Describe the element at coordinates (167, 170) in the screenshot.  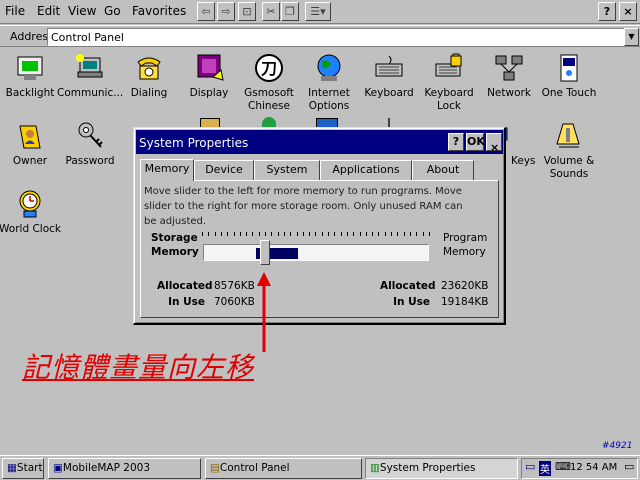
I see `tab-memory: Memory` at that location.